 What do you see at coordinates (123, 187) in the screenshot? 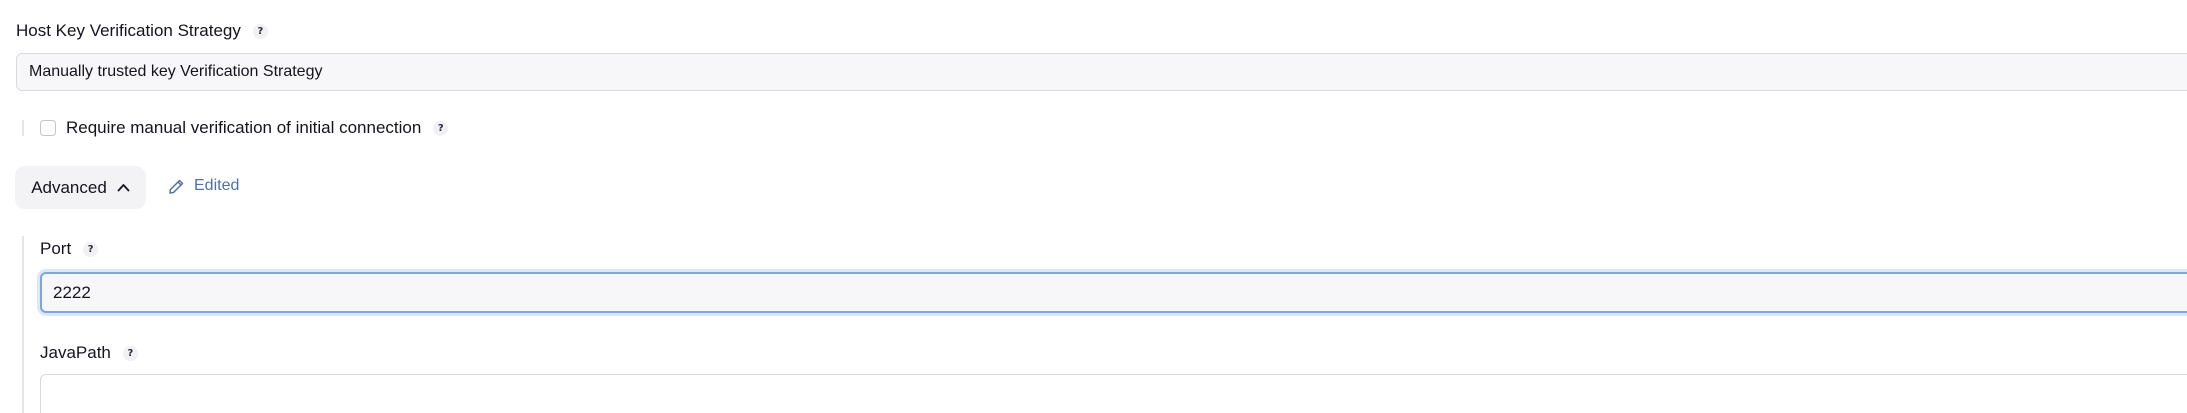
I see `chevron-up-icon` at bounding box center [123, 187].